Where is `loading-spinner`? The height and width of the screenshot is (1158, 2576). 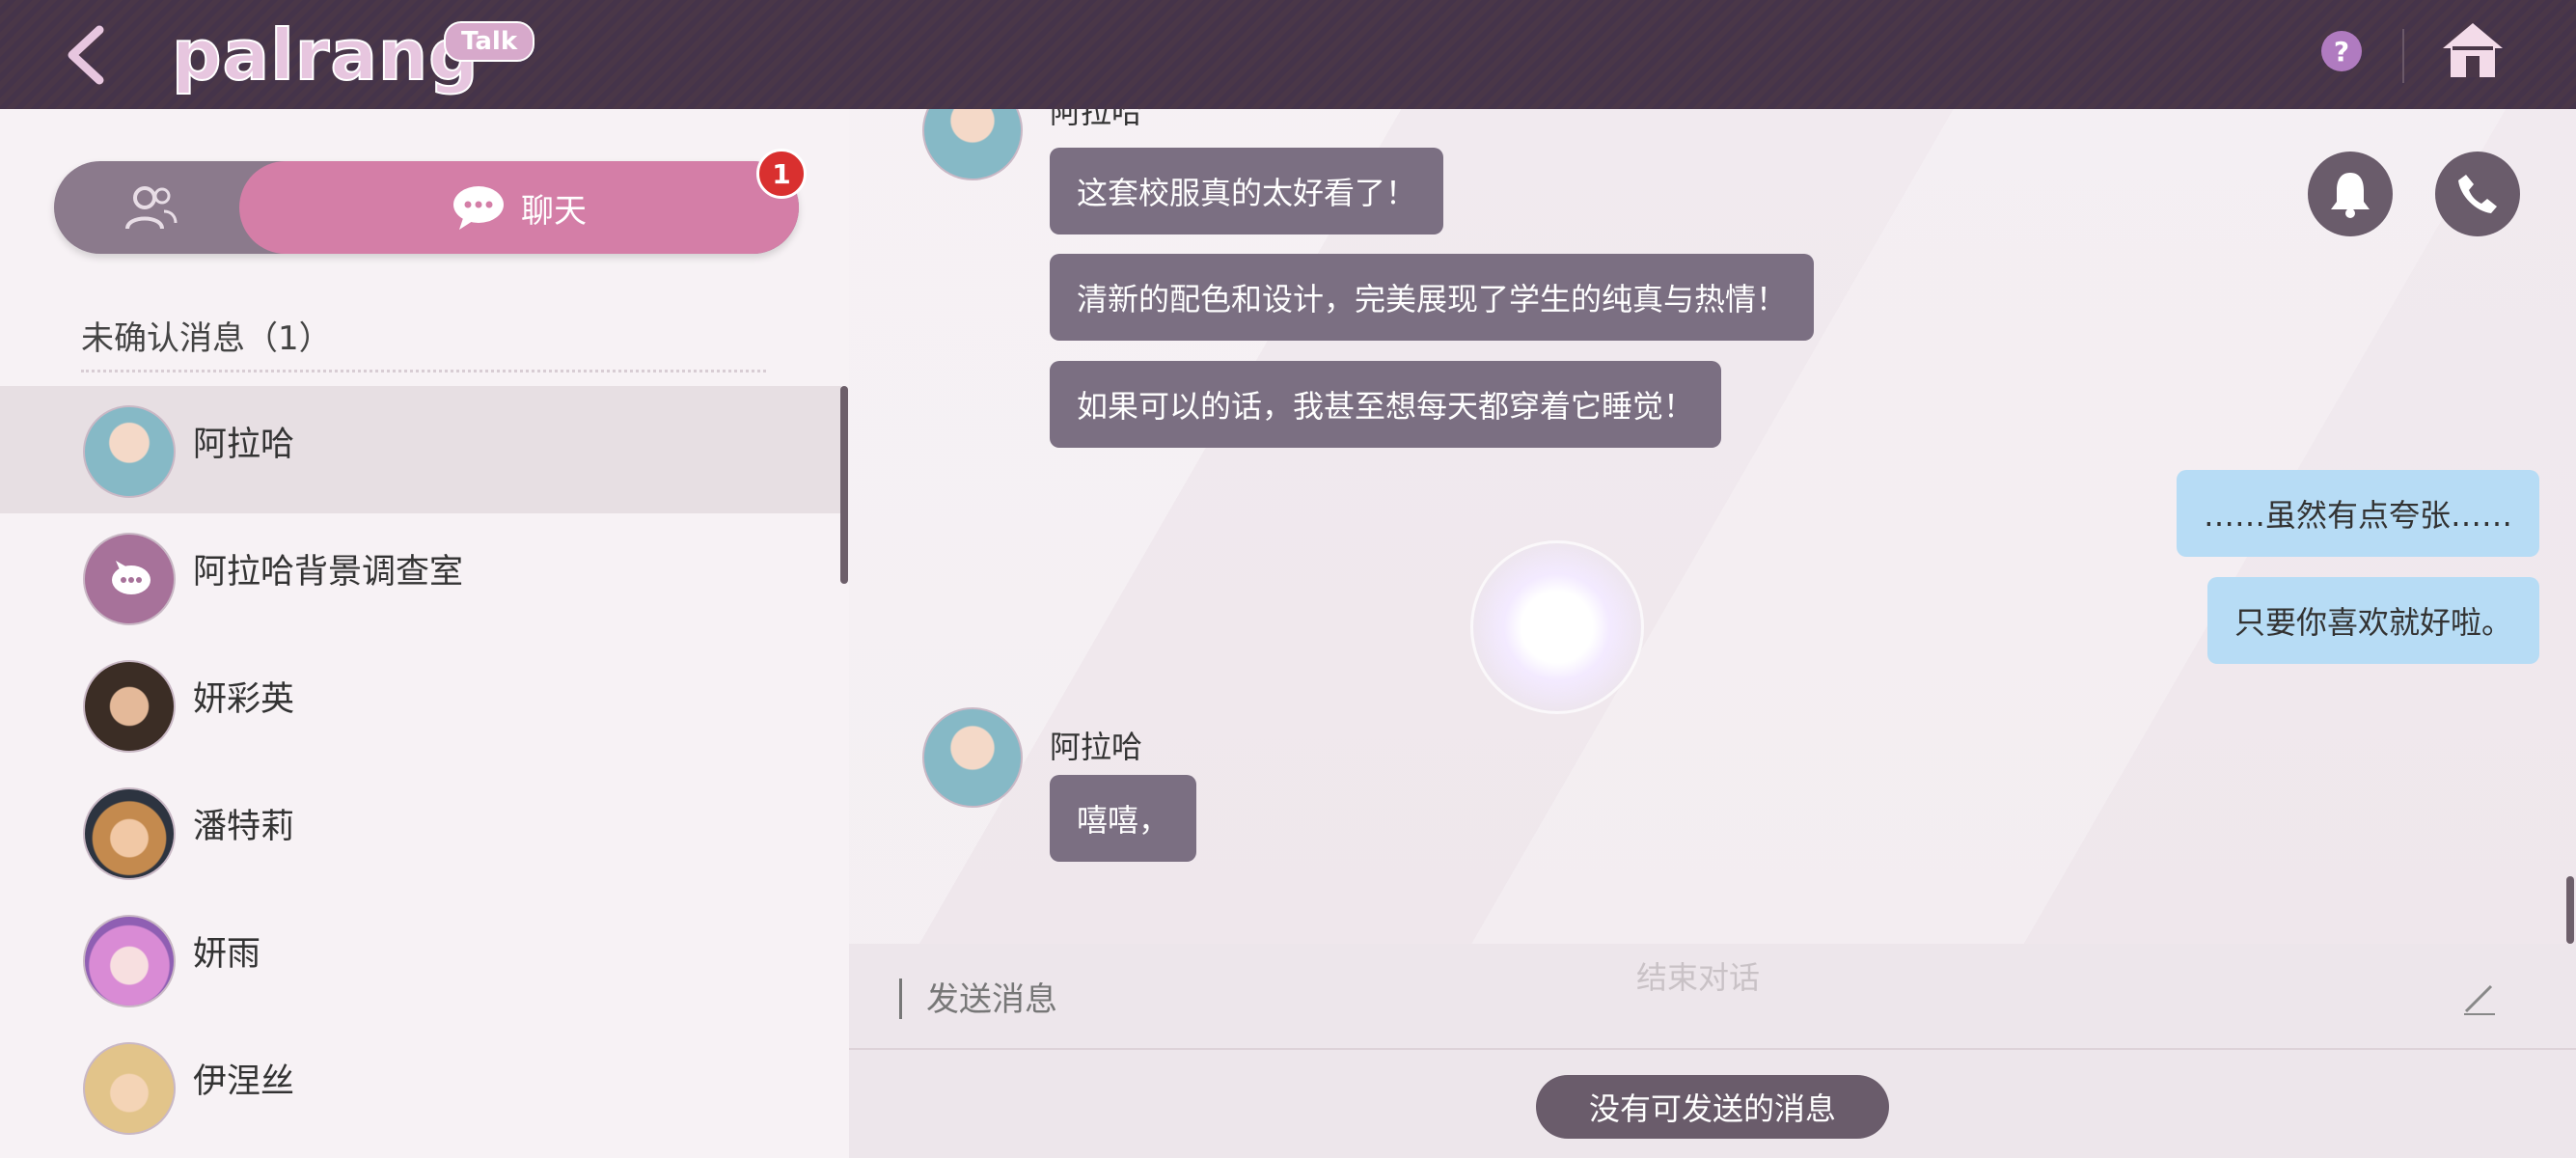 loading-spinner is located at coordinates (1557, 627).